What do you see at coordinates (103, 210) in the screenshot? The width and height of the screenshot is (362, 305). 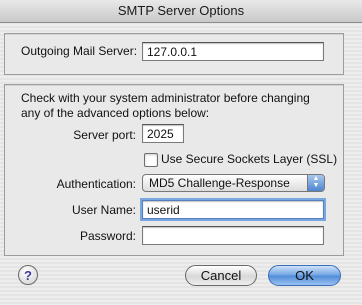 I see `user-name-label: User Name:` at bounding box center [103, 210].